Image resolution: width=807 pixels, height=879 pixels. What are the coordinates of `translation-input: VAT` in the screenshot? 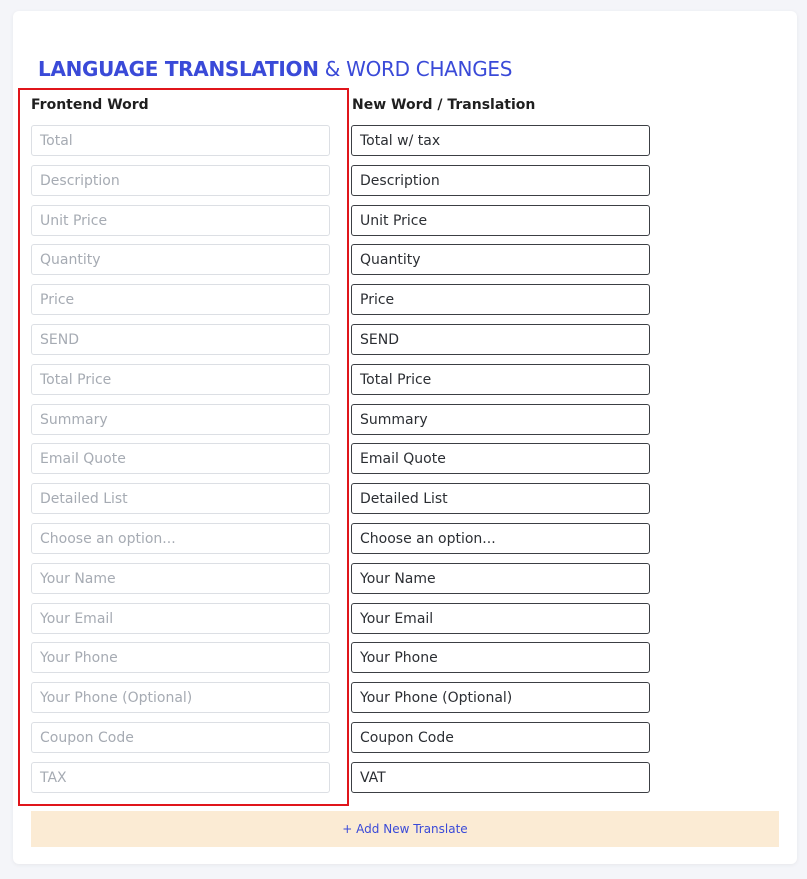 It's located at (500, 777).